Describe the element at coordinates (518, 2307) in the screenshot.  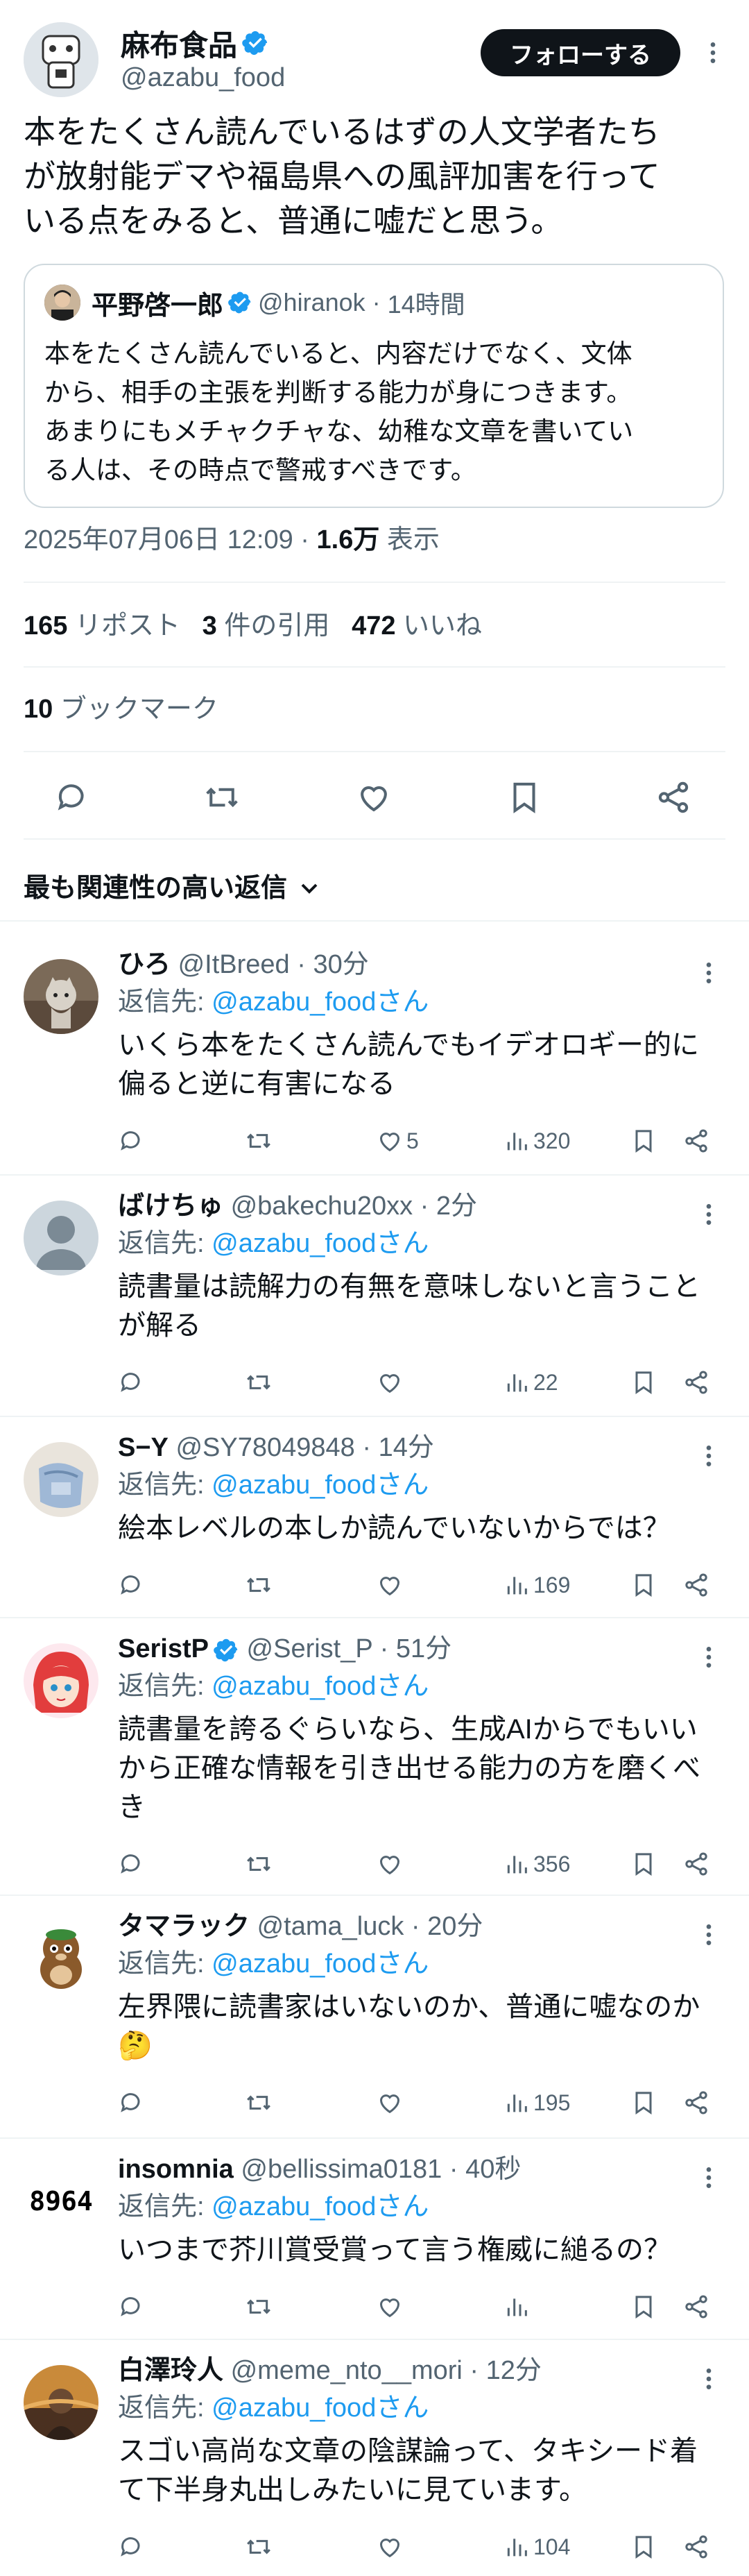
I see `views-button` at that location.